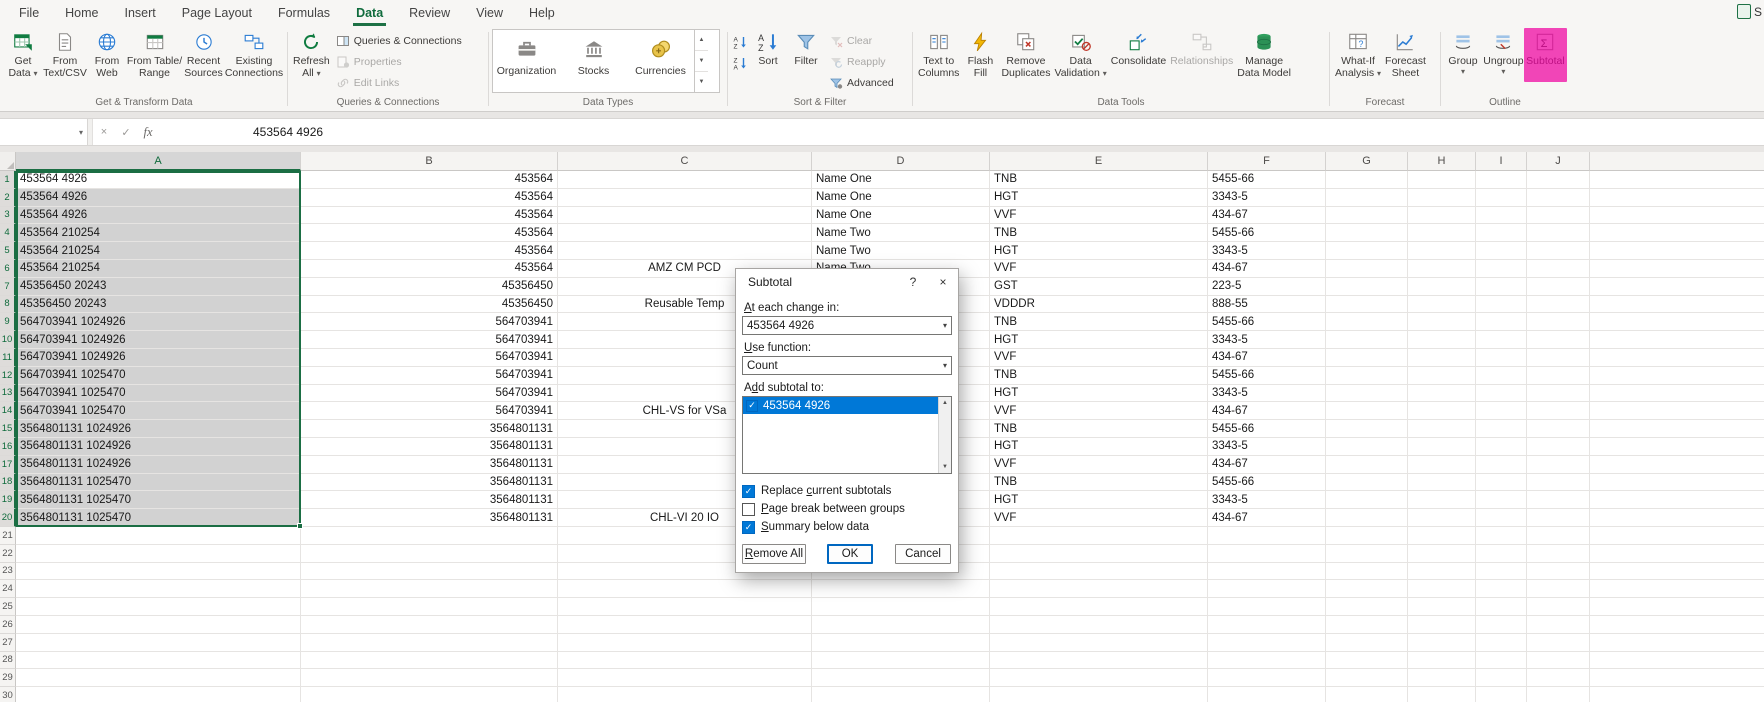 The image size is (1764, 702). I want to click on cell-H22, so click(1442, 553).